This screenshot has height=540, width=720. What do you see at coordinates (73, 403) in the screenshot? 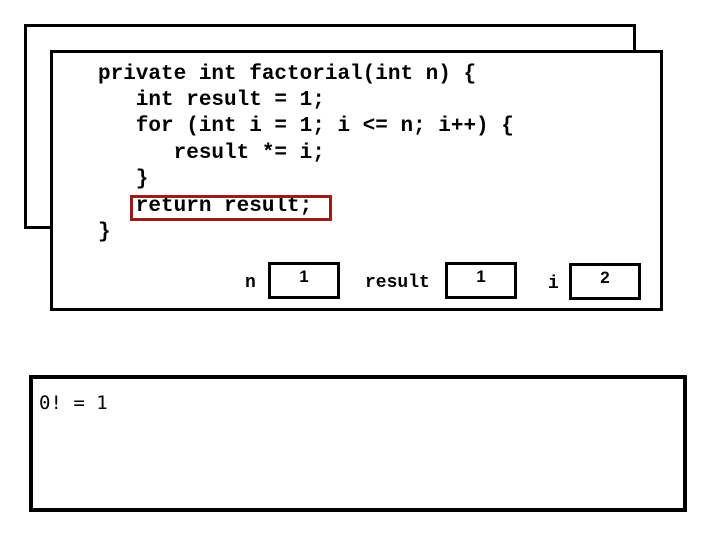
I see `console-output-text: 0! = 1` at bounding box center [73, 403].